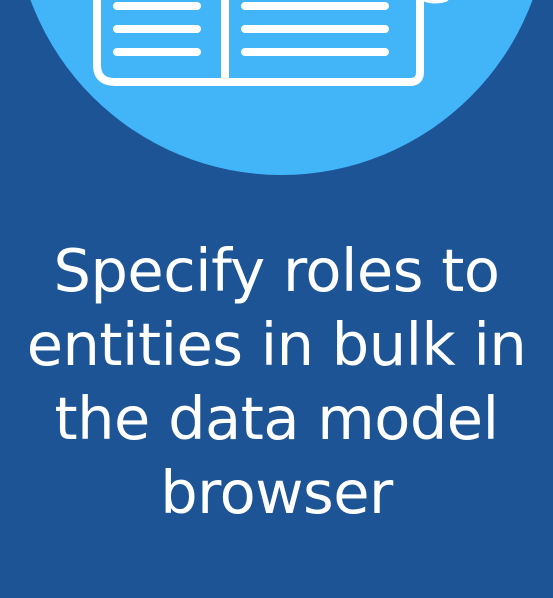 The image size is (553, 598). Describe the element at coordinates (276, 418) in the screenshot. I see `headline-line-3: the data model` at that location.